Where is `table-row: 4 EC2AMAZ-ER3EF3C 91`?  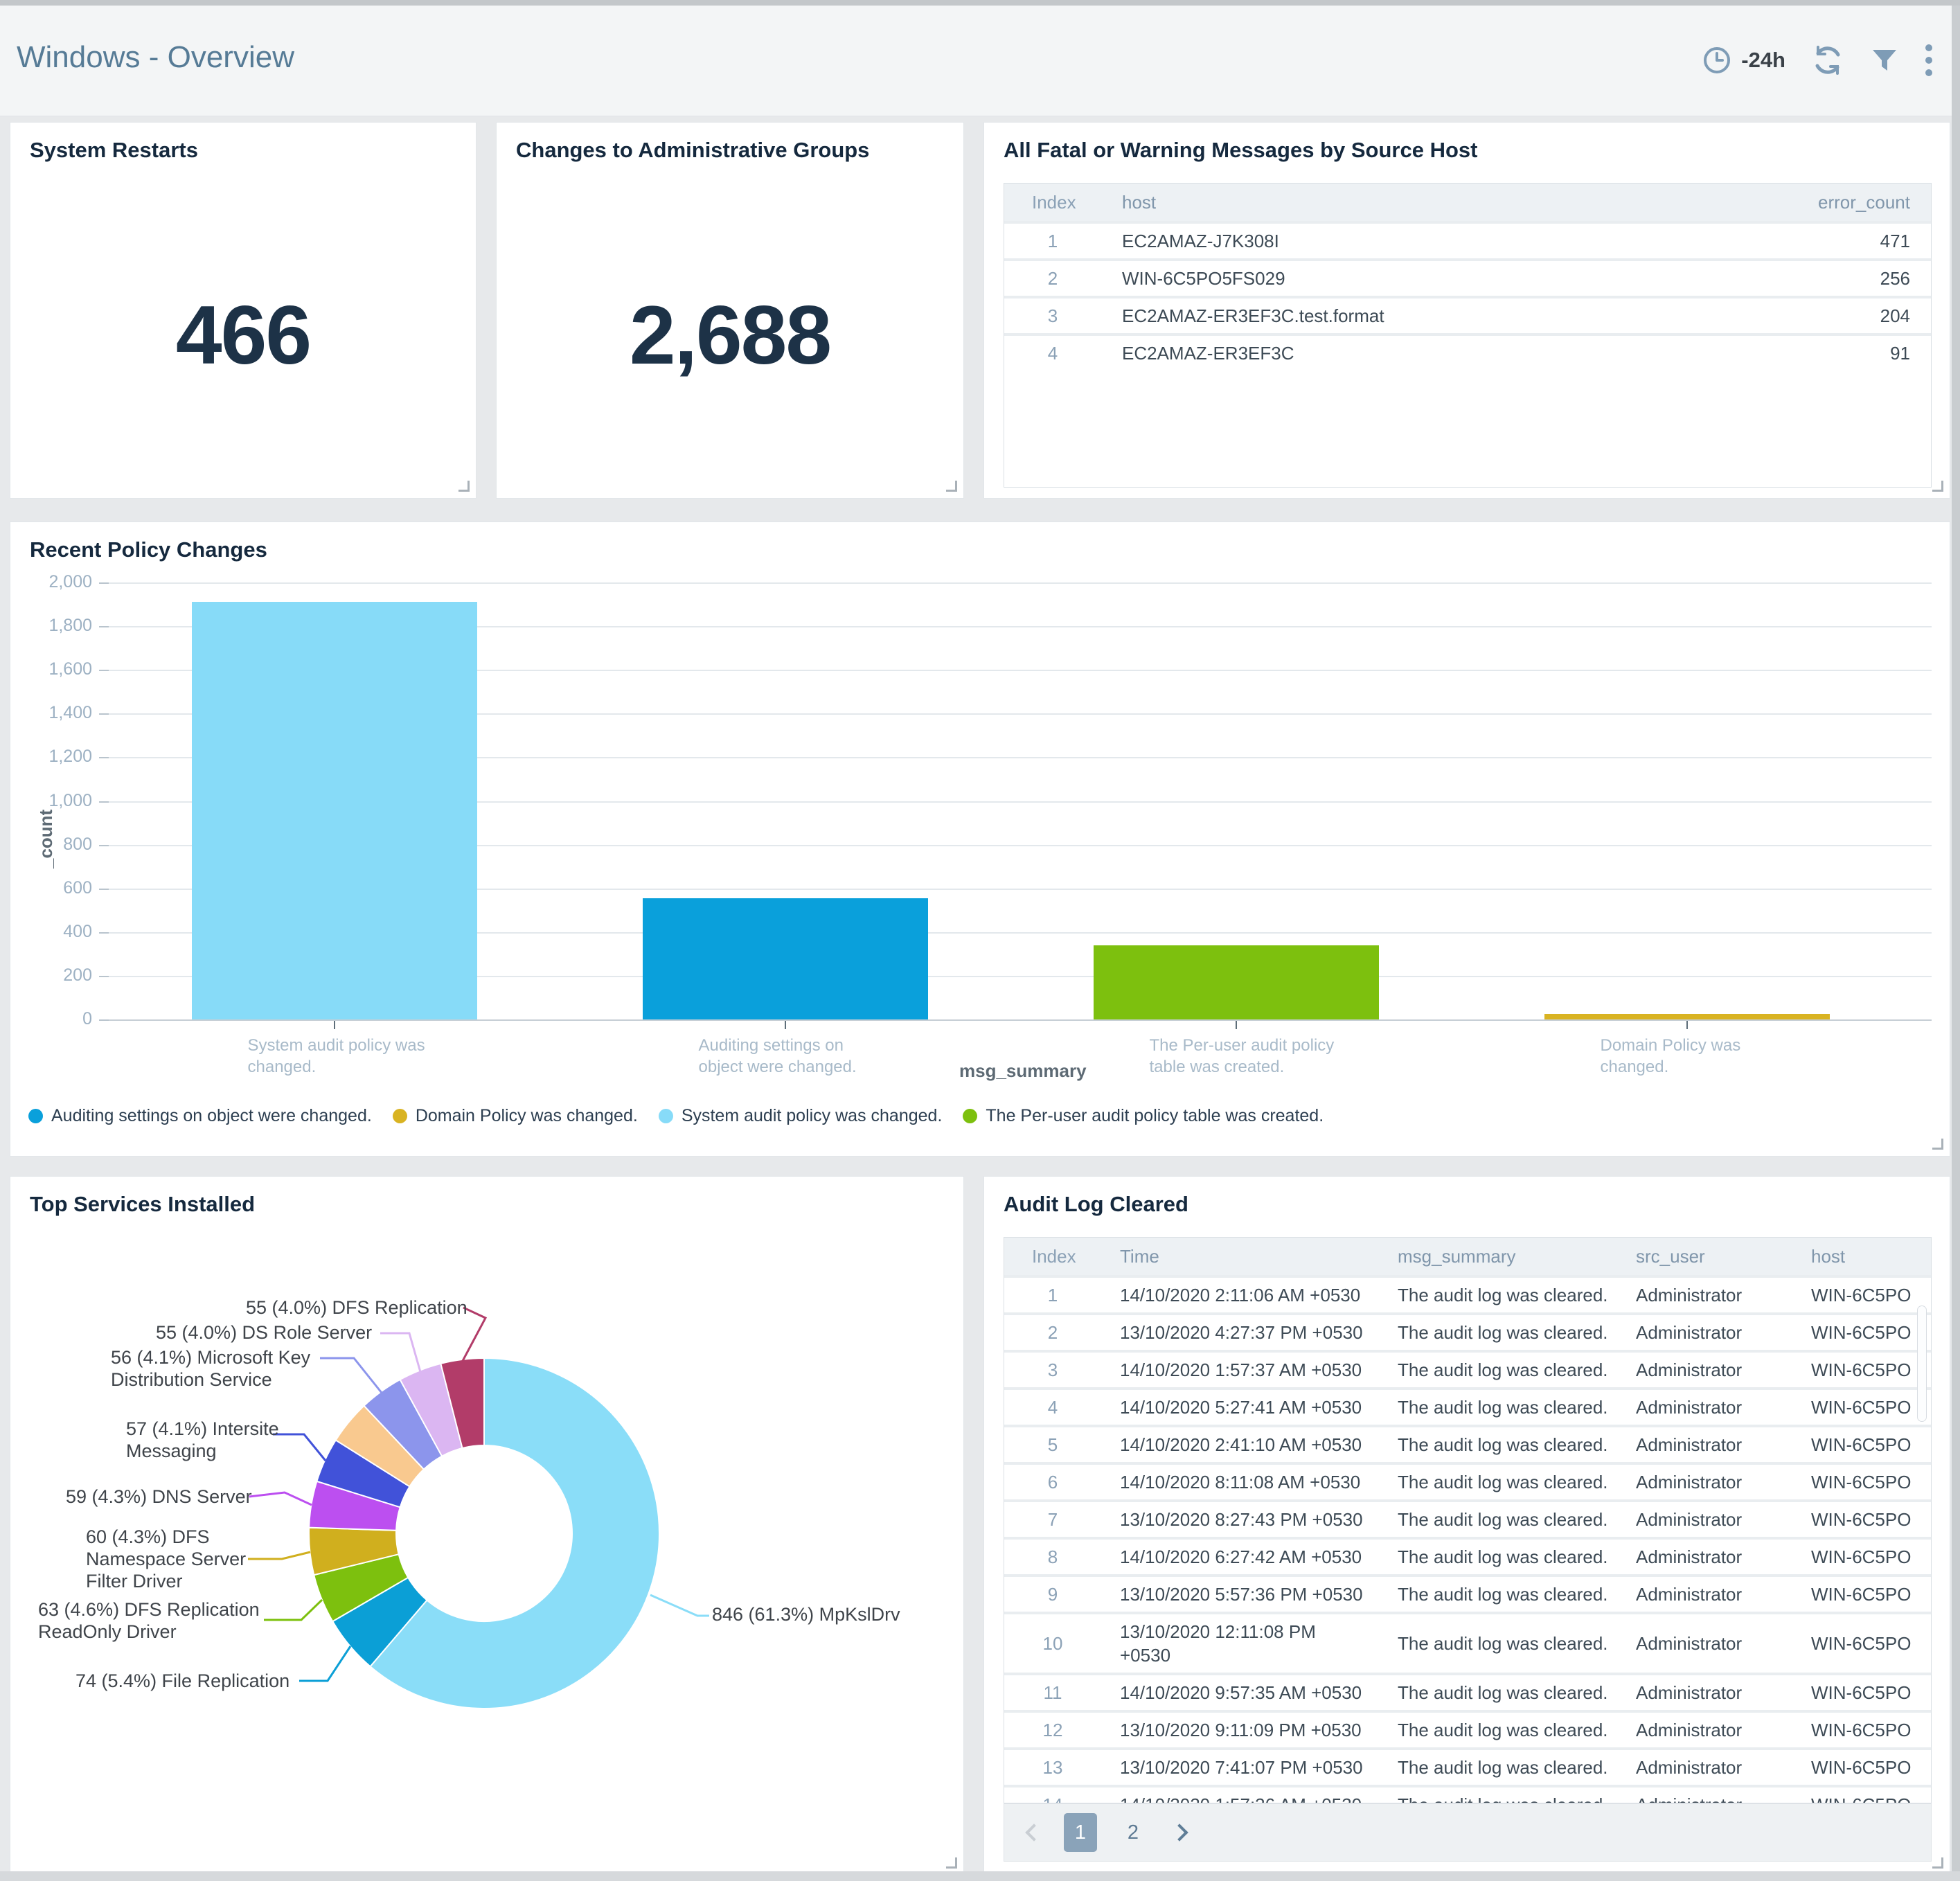 table-row: 4 EC2AMAZ-ER3EF3C 91 is located at coordinates (1468, 352).